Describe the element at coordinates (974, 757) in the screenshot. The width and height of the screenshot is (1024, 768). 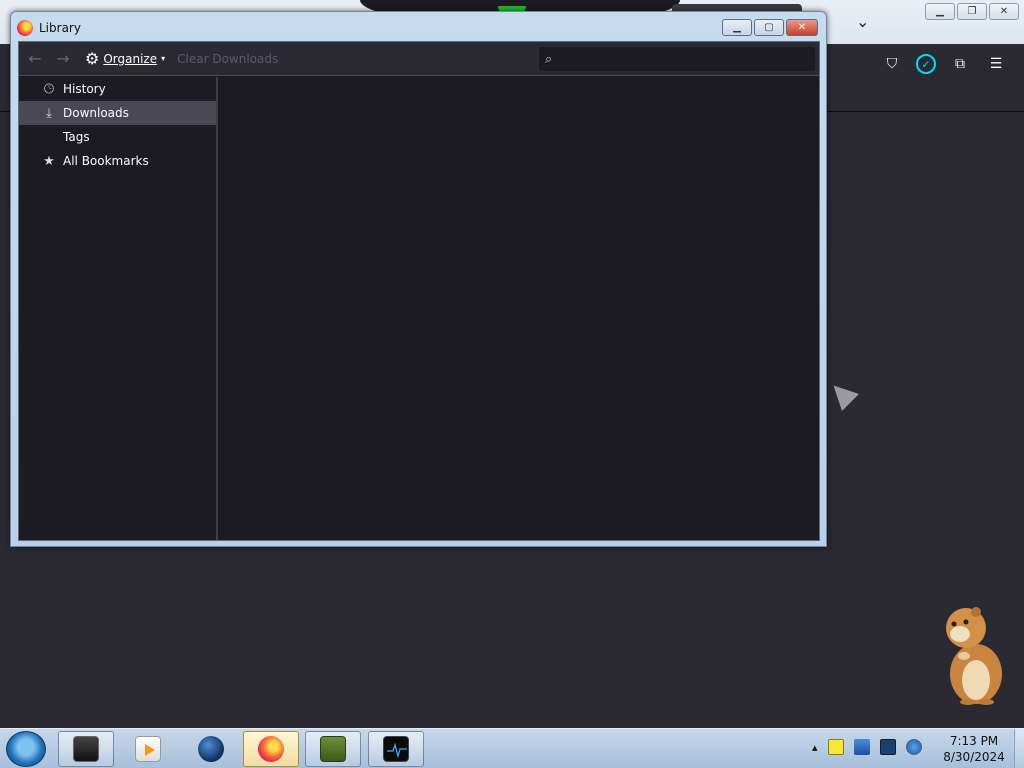
I see `clock-date: 8/30/2024` at that location.